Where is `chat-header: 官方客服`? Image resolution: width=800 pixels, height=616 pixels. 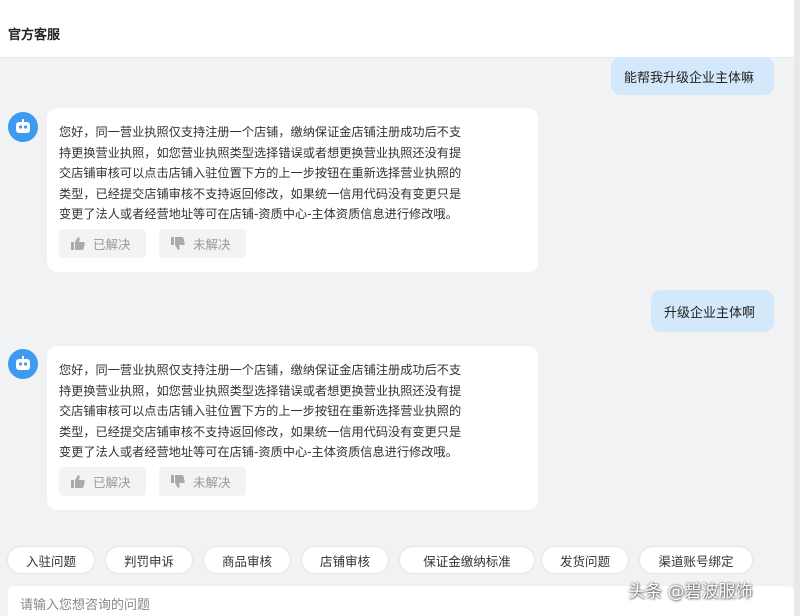 chat-header: 官方客服 is located at coordinates (397, 29).